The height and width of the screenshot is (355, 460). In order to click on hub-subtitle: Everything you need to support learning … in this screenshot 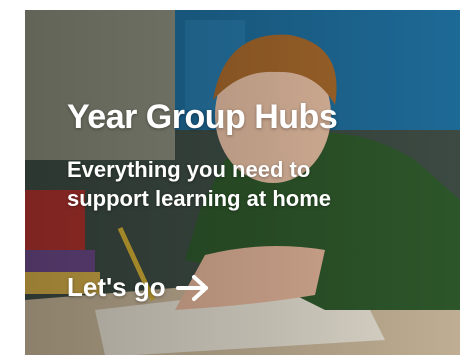, I will do `click(199, 184)`.